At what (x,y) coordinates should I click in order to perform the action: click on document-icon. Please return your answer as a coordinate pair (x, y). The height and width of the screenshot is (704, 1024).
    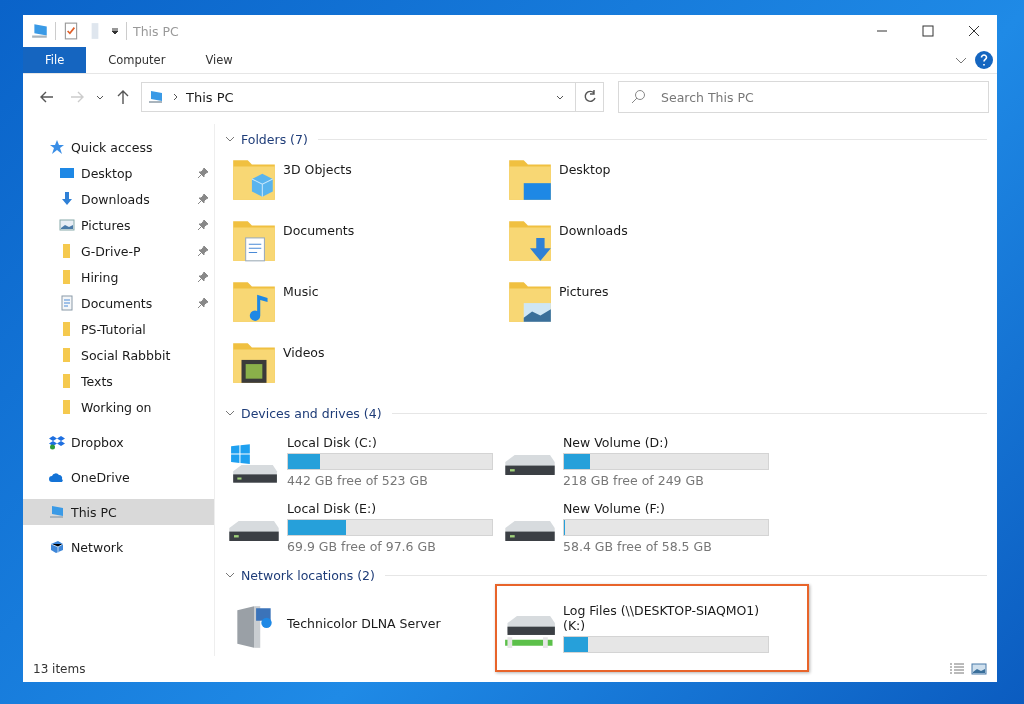
    Looking at the image, I should click on (67, 303).